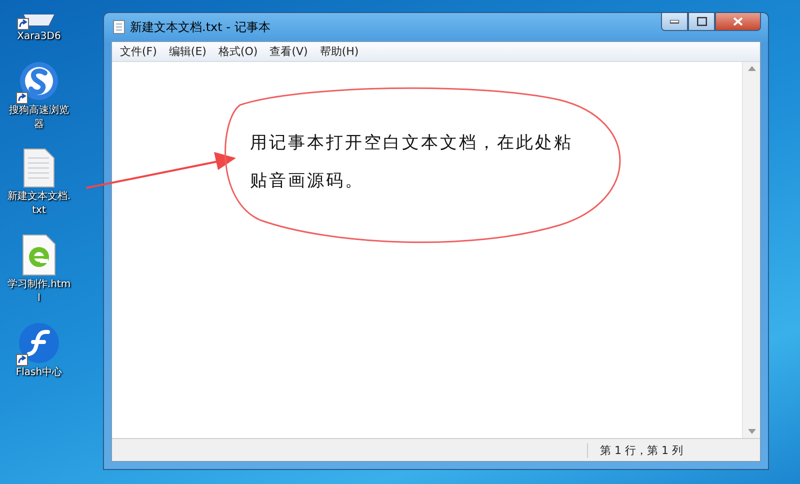  Describe the element at coordinates (39, 118) in the screenshot. I see `icon-label: 搜狗高速浏览器` at that location.